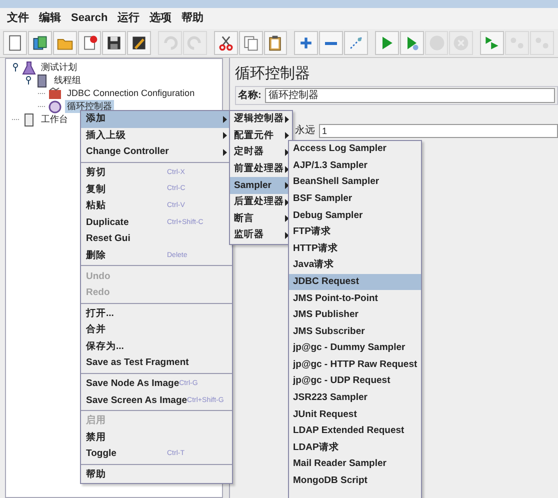  What do you see at coordinates (355, 398) in the screenshot?
I see `menu-item: JSR223 Sampler` at bounding box center [355, 398].